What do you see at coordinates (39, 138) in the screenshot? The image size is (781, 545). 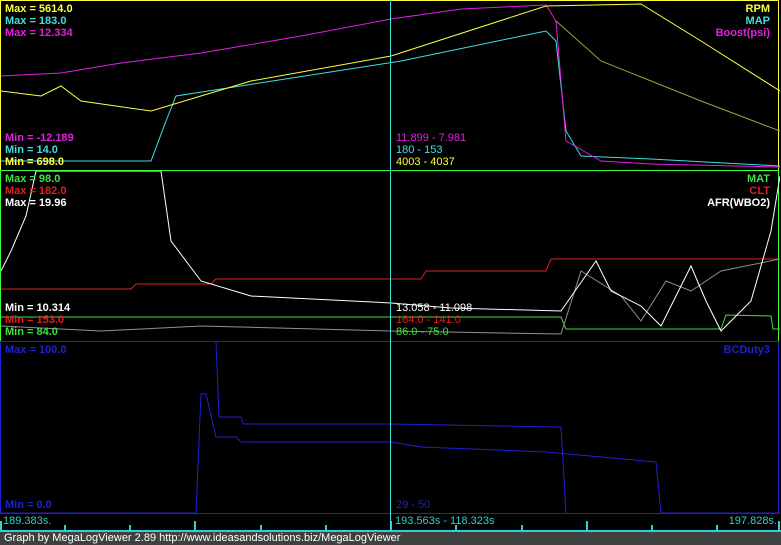 I see `boost-min: Min = -12.189` at bounding box center [39, 138].